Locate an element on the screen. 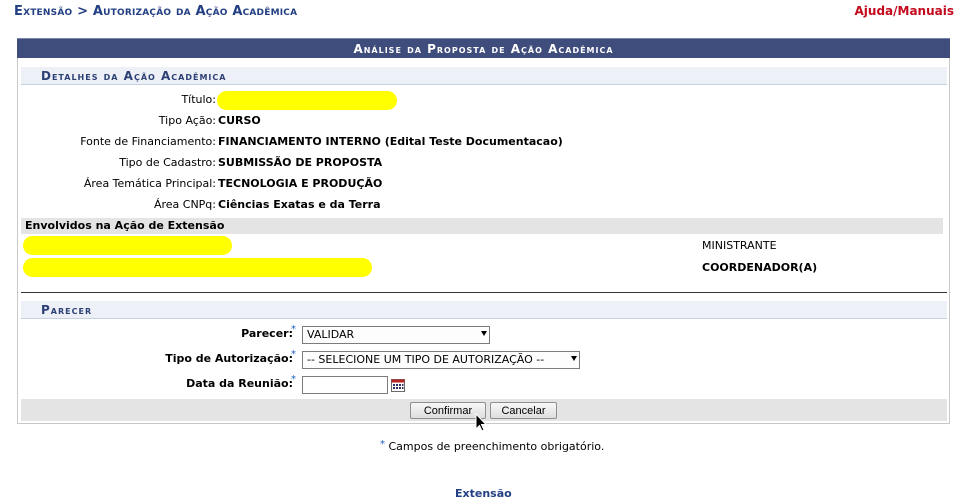  field-row-area-cnpq: Área CNPq: Ciências Exatas e da Terra is located at coordinates (484, 205).